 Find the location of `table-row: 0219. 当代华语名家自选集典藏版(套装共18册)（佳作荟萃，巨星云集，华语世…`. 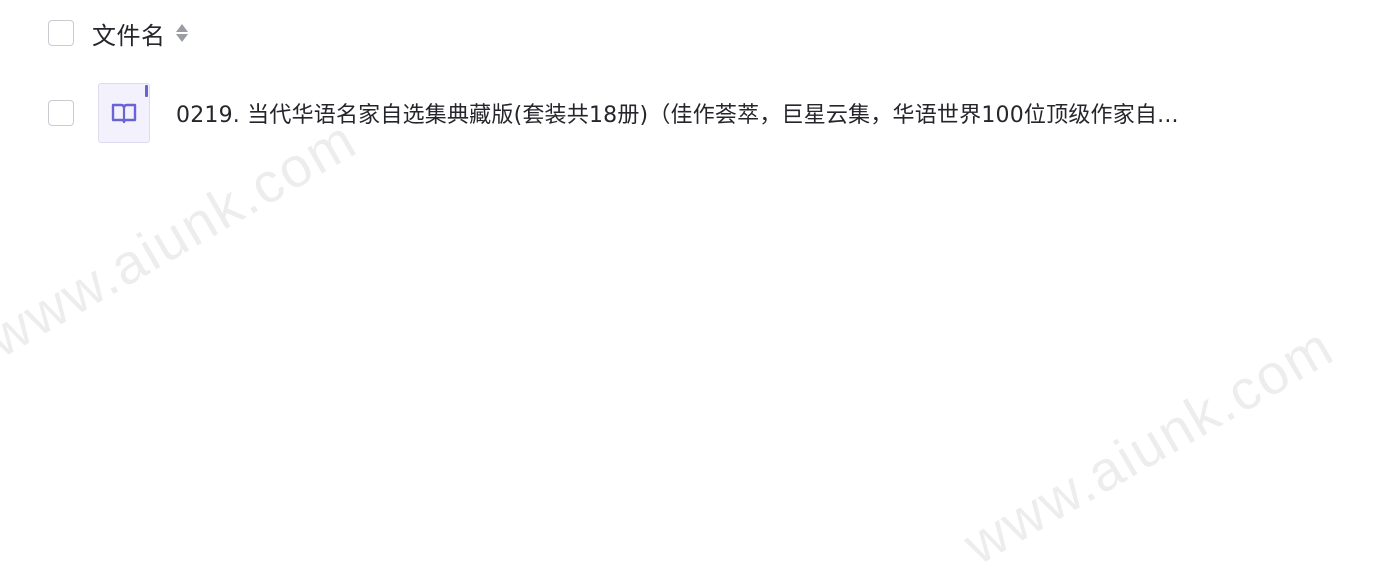

table-row: 0219. 当代华语名家自选集典藏版(套装共18册)（佳作荟萃，巨星云集，华语世… is located at coordinates (698, 113).